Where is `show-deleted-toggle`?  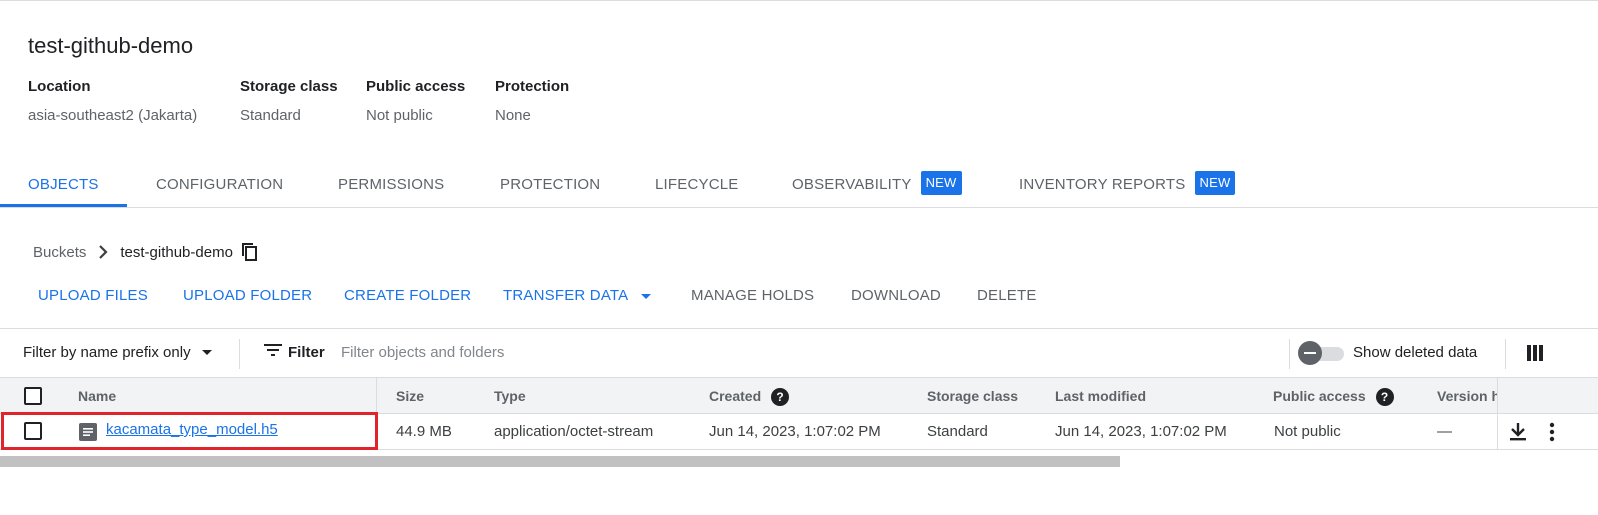 show-deleted-toggle is located at coordinates (1321, 353).